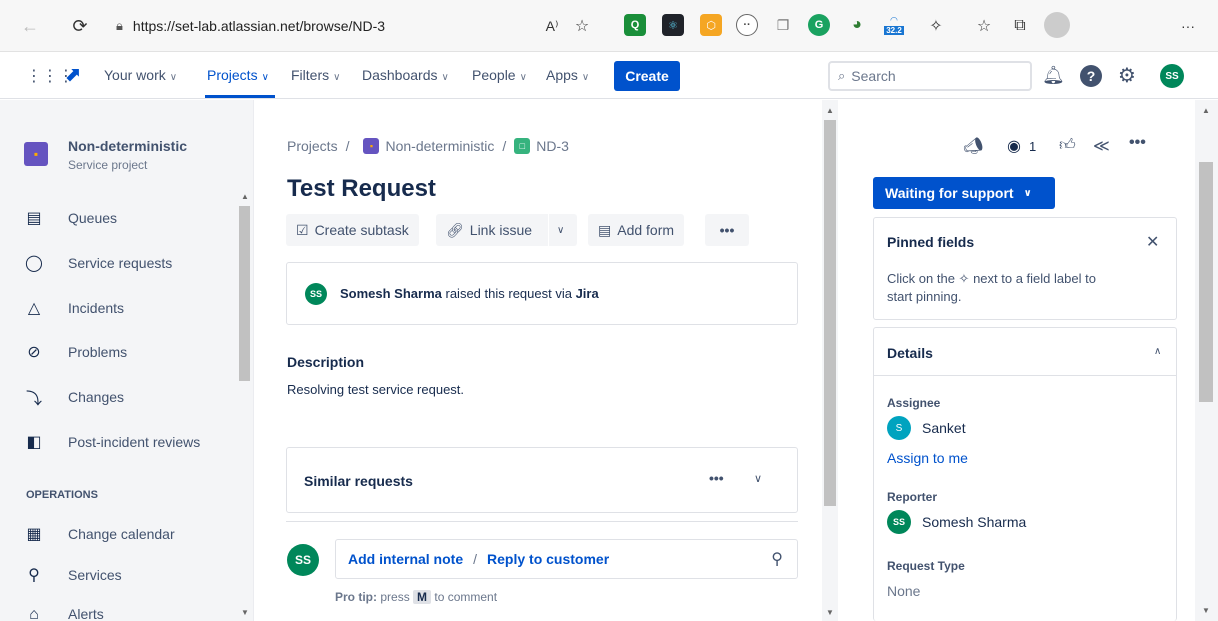 This screenshot has height=621, width=1218. What do you see at coordinates (1152, 242) in the screenshot?
I see `close-icon: ✕` at bounding box center [1152, 242].